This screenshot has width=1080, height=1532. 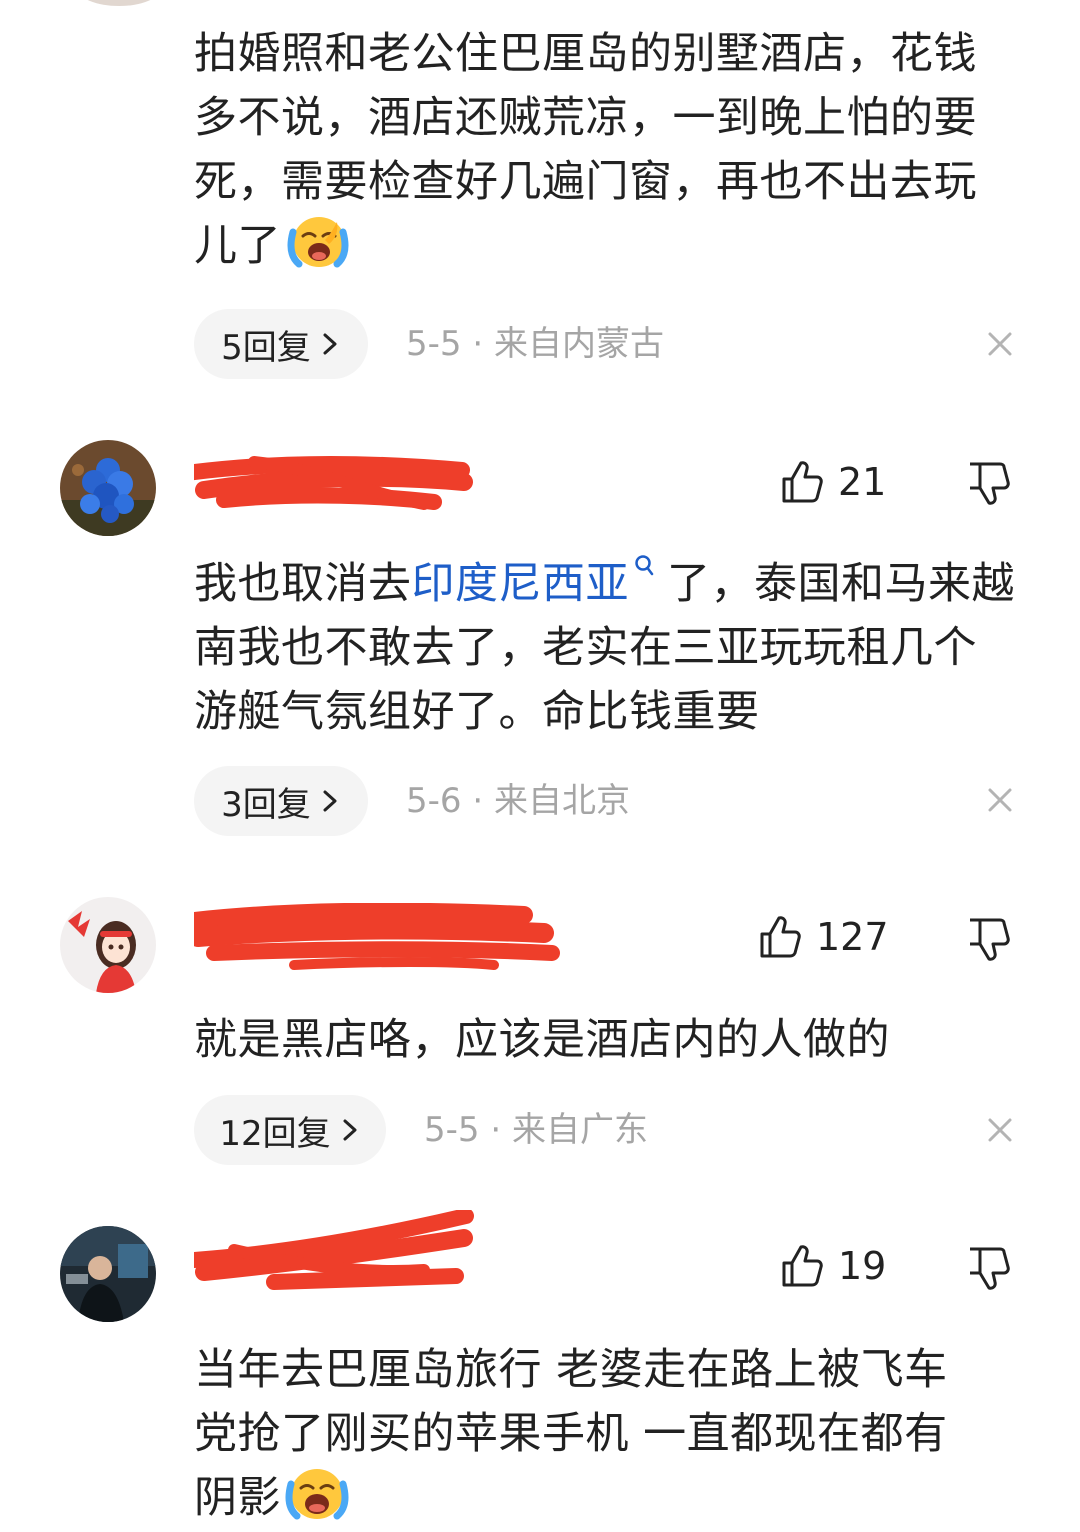 I want to click on comment-2-meta: 5-6 · 来自北京, so click(x=518, y=801).